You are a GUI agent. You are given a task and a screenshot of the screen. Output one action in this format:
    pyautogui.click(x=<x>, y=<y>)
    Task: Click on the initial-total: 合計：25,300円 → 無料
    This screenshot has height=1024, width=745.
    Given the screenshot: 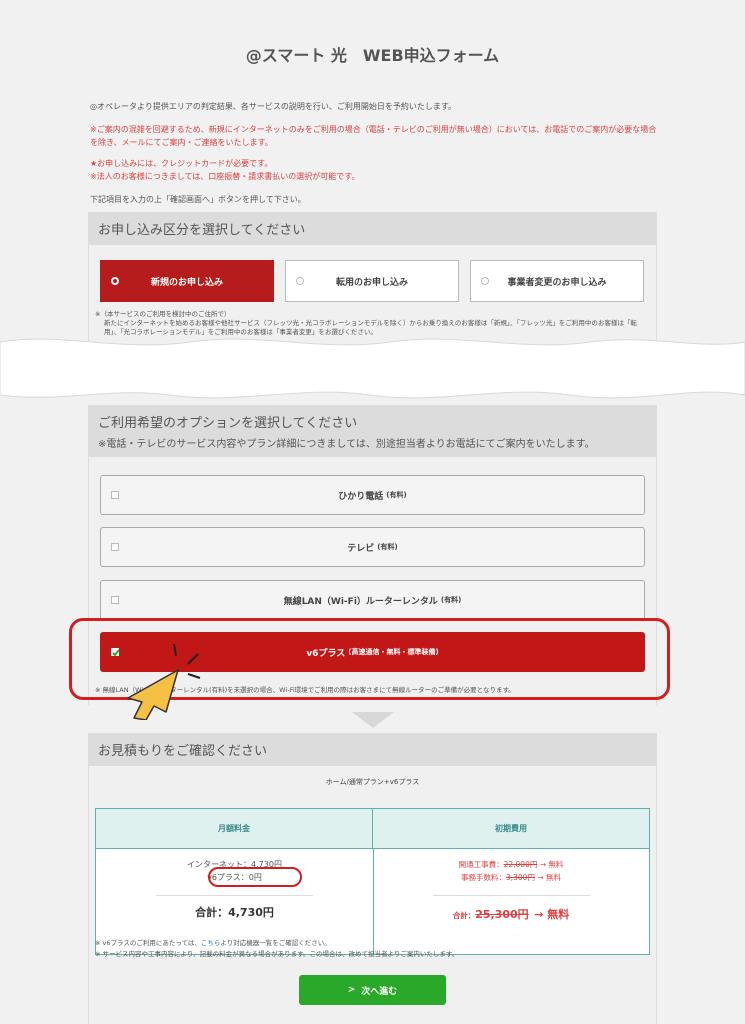 What is the action you would take?
    pyautogui.click(x=511, y=914)
    